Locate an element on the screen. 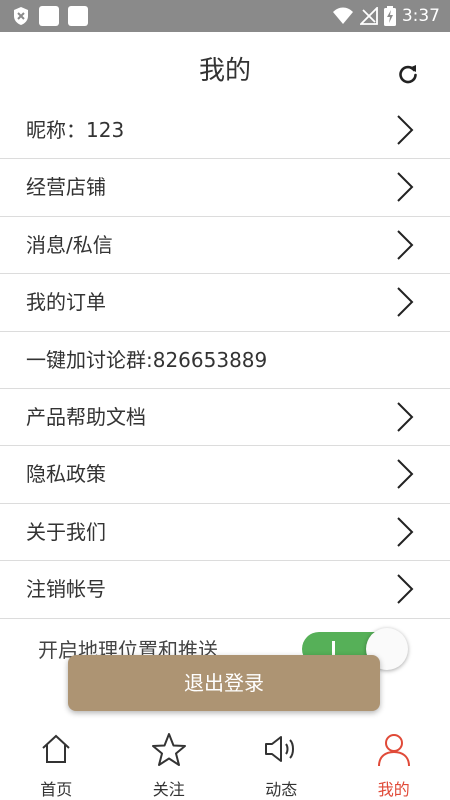 The height and width of the screenshot is (800, 450). menu-item-label: 经营店铺 is located at coordinates (66, 187).